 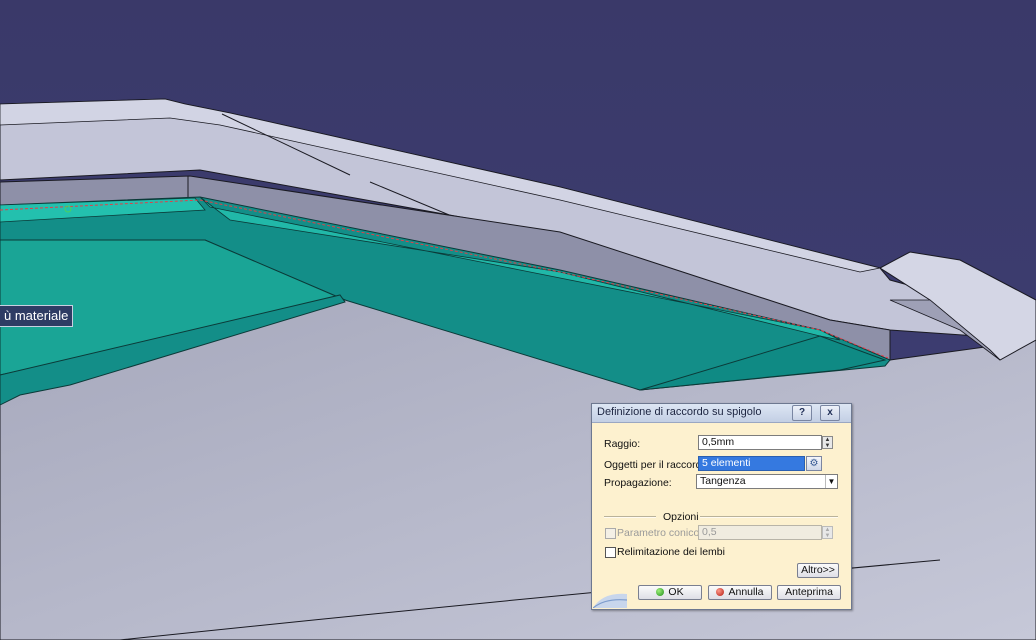 What do you see at coordinates (622, 444) in the screenshot?
I see `radius-label: Raggio:` at bounding box center [622, 444].